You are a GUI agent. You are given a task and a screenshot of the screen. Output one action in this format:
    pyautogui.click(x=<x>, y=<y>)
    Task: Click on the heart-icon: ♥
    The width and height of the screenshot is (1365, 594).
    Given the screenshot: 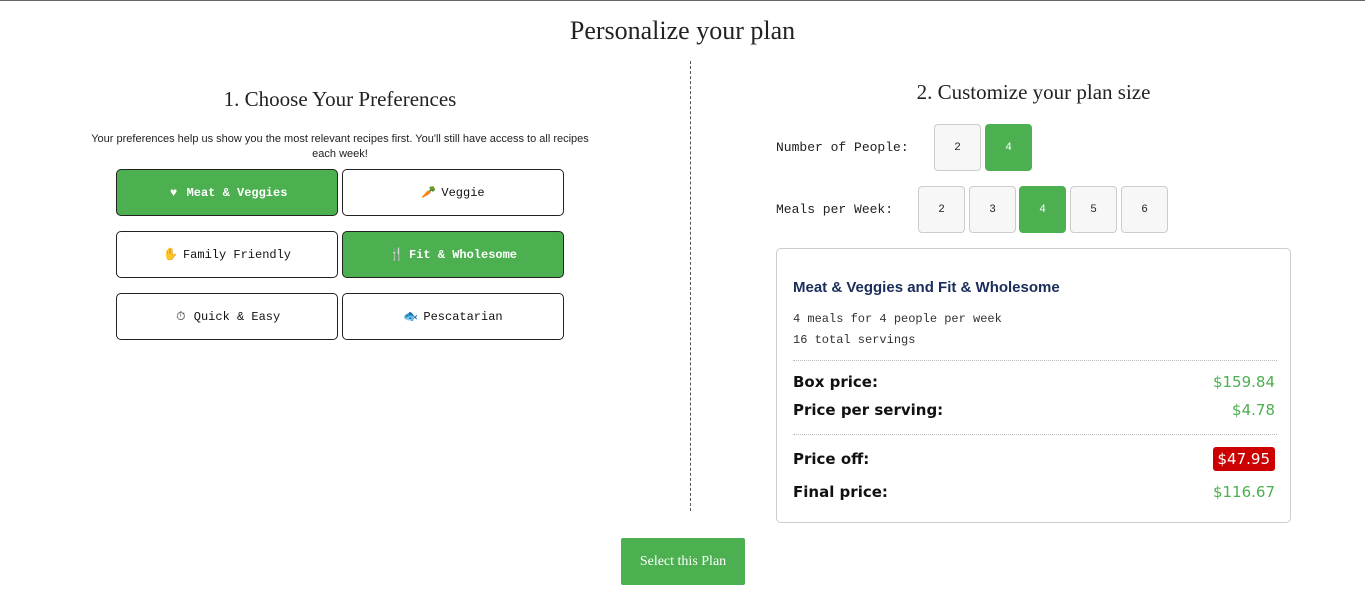 What is the action you would take?
    pyautogui.click(x=173, y=192)
    